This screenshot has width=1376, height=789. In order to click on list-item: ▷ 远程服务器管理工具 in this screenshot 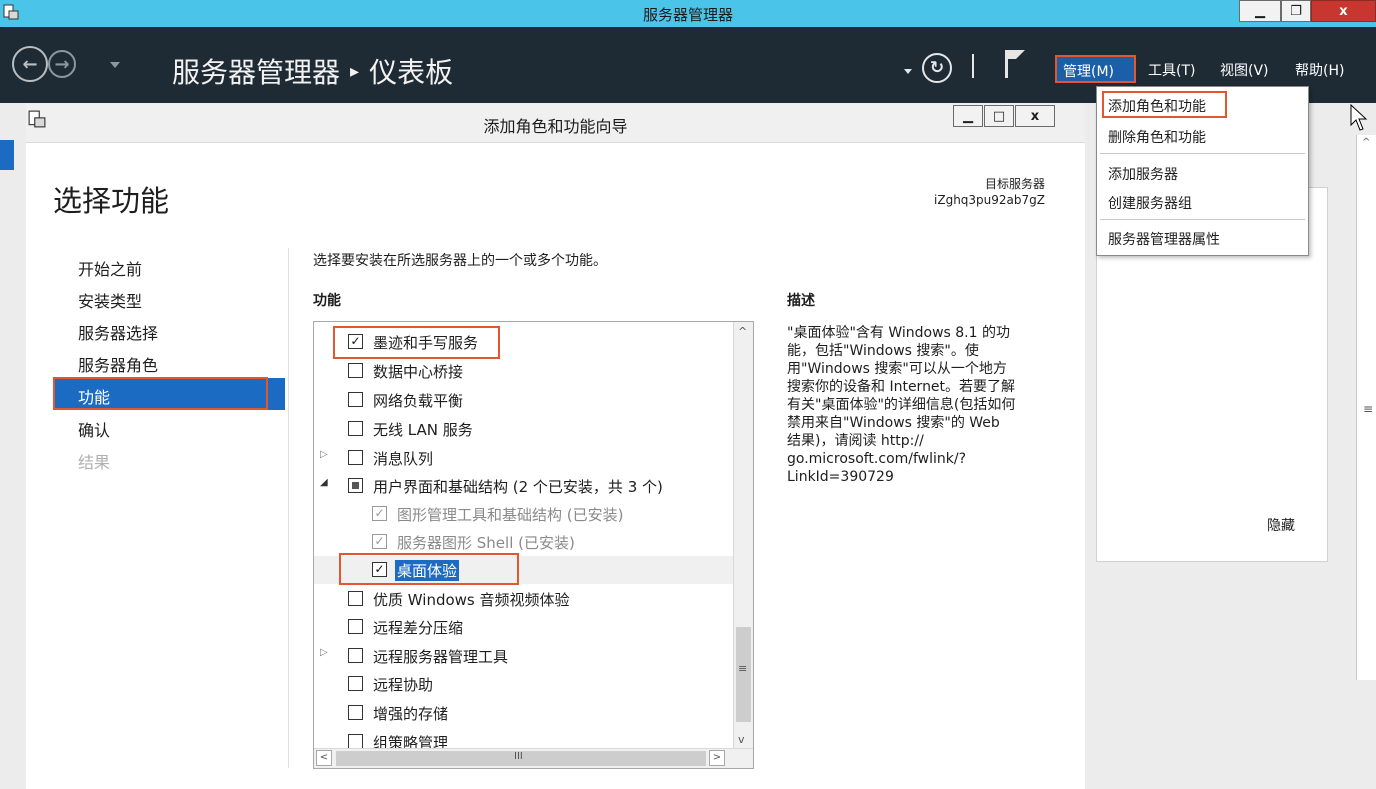, I will do `click(524, 656)`.